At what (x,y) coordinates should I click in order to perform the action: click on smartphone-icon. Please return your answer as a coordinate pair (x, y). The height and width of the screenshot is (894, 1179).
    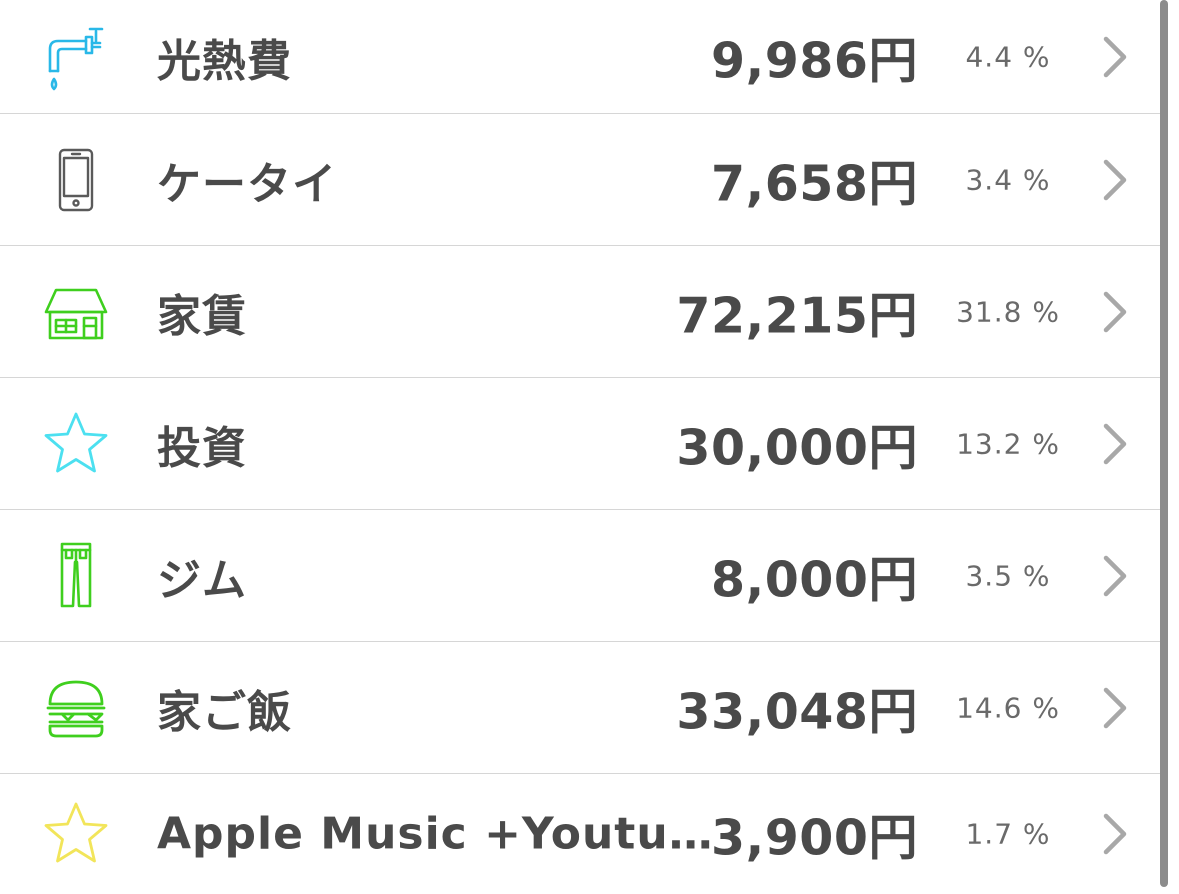
    Looking at the image, I should click on (76, 180).